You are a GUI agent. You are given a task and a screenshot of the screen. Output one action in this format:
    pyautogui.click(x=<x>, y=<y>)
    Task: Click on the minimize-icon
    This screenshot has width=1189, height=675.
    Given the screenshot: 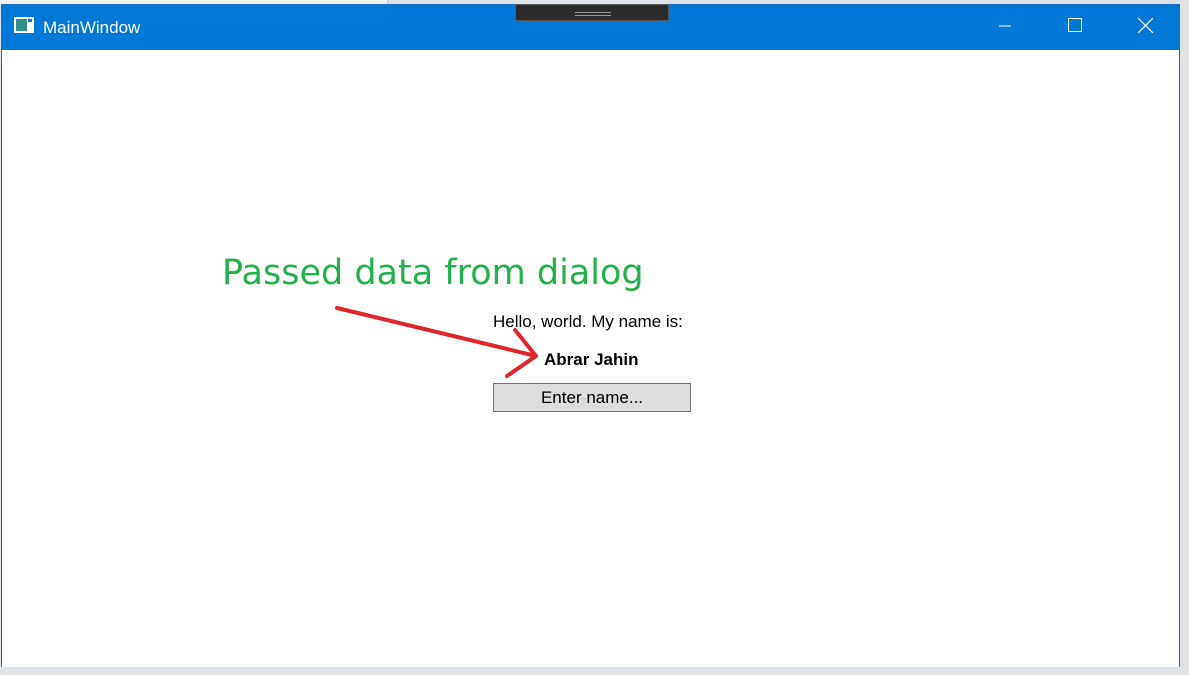 What is the action you would take?
    pyautogui.click(x=1005, y=28)
    